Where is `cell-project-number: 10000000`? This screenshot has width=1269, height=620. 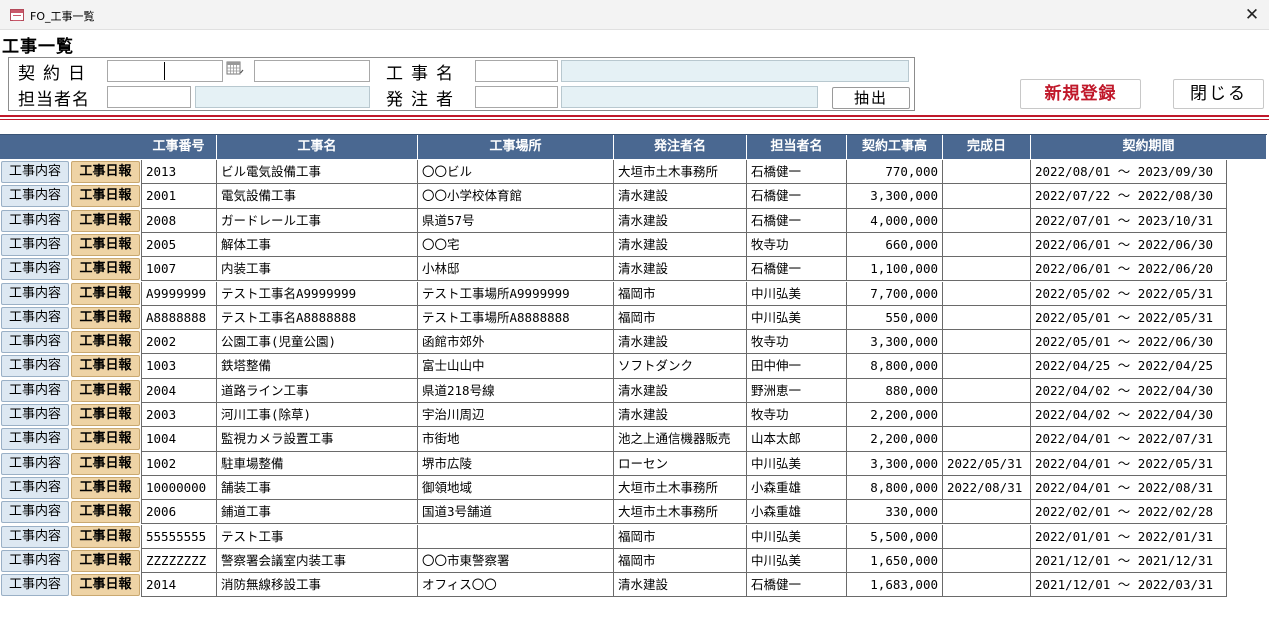 cell-project-number: 10000000 is located at coordinates (179, 488).